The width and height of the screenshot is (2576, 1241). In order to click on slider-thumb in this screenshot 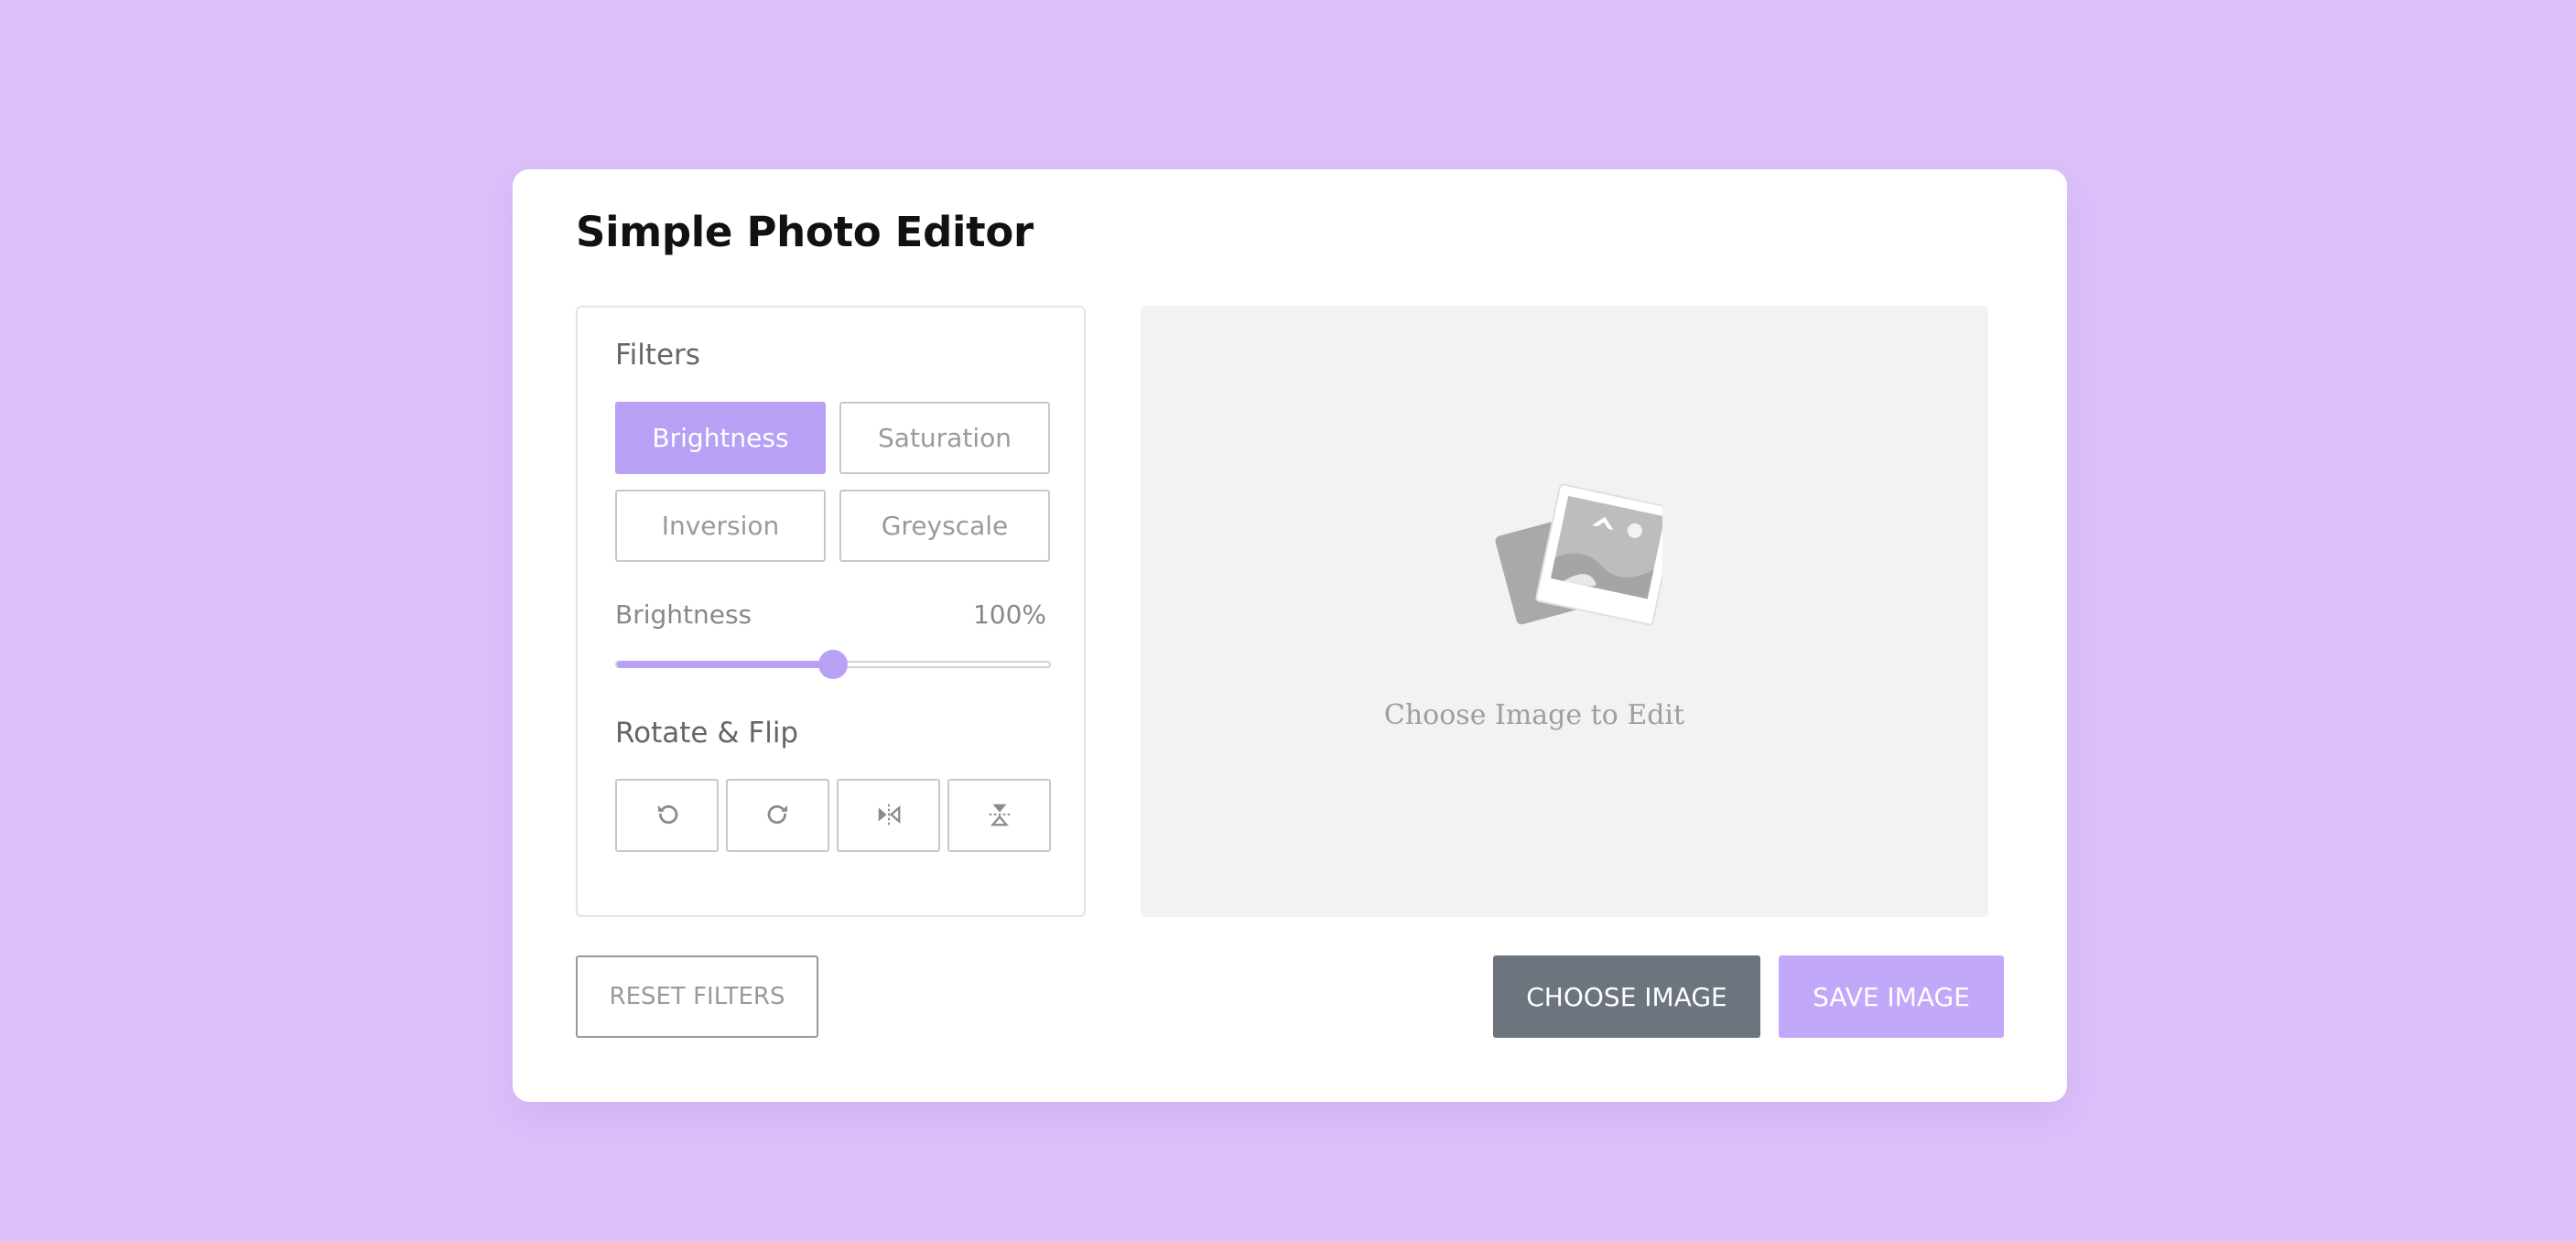, I will do `click(833, 664)`.